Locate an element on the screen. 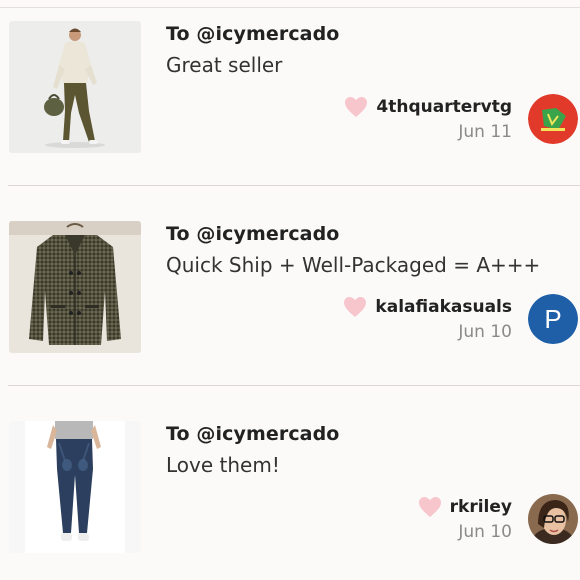 Image resolution: width=580 pixels, height=580 pixels. review-comment: Love them! is located at coordinates (223, 465).